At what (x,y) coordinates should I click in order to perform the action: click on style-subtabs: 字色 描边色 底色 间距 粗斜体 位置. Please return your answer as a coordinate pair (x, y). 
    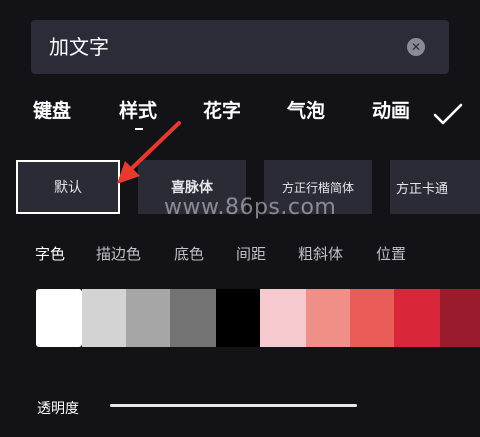
    Looking at the image, I should click on (240, 256).